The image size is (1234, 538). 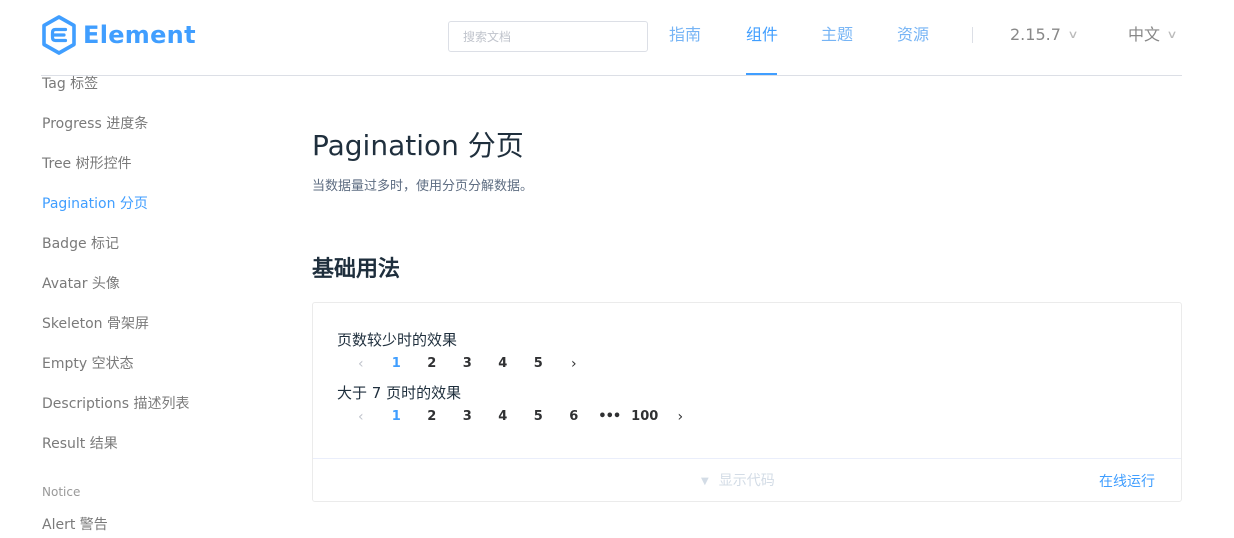 I want to click on demo-control-bar: ▼ 显示代码 在线运行, so click(x=747, y=480).